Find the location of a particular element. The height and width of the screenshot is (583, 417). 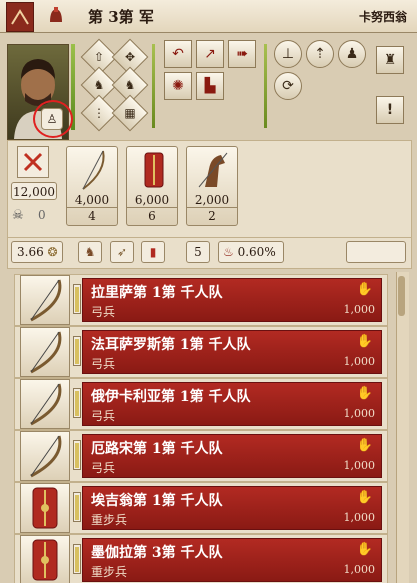

unit-name: 墨伽拉第 3第 千人队 is located at coordinates (157, 553).